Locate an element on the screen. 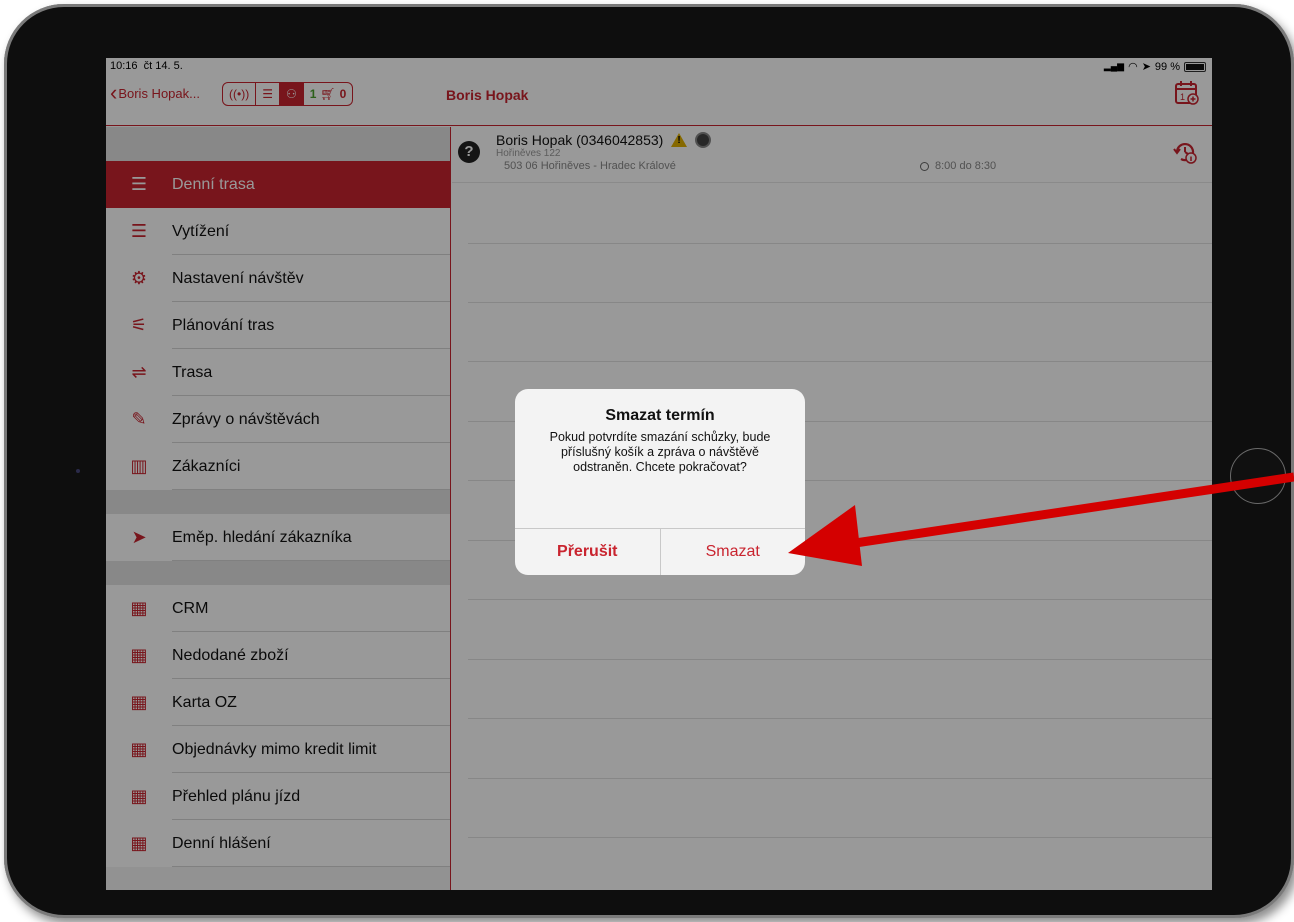  alert-title: Smazat termín is located at coordinates (660, 415).